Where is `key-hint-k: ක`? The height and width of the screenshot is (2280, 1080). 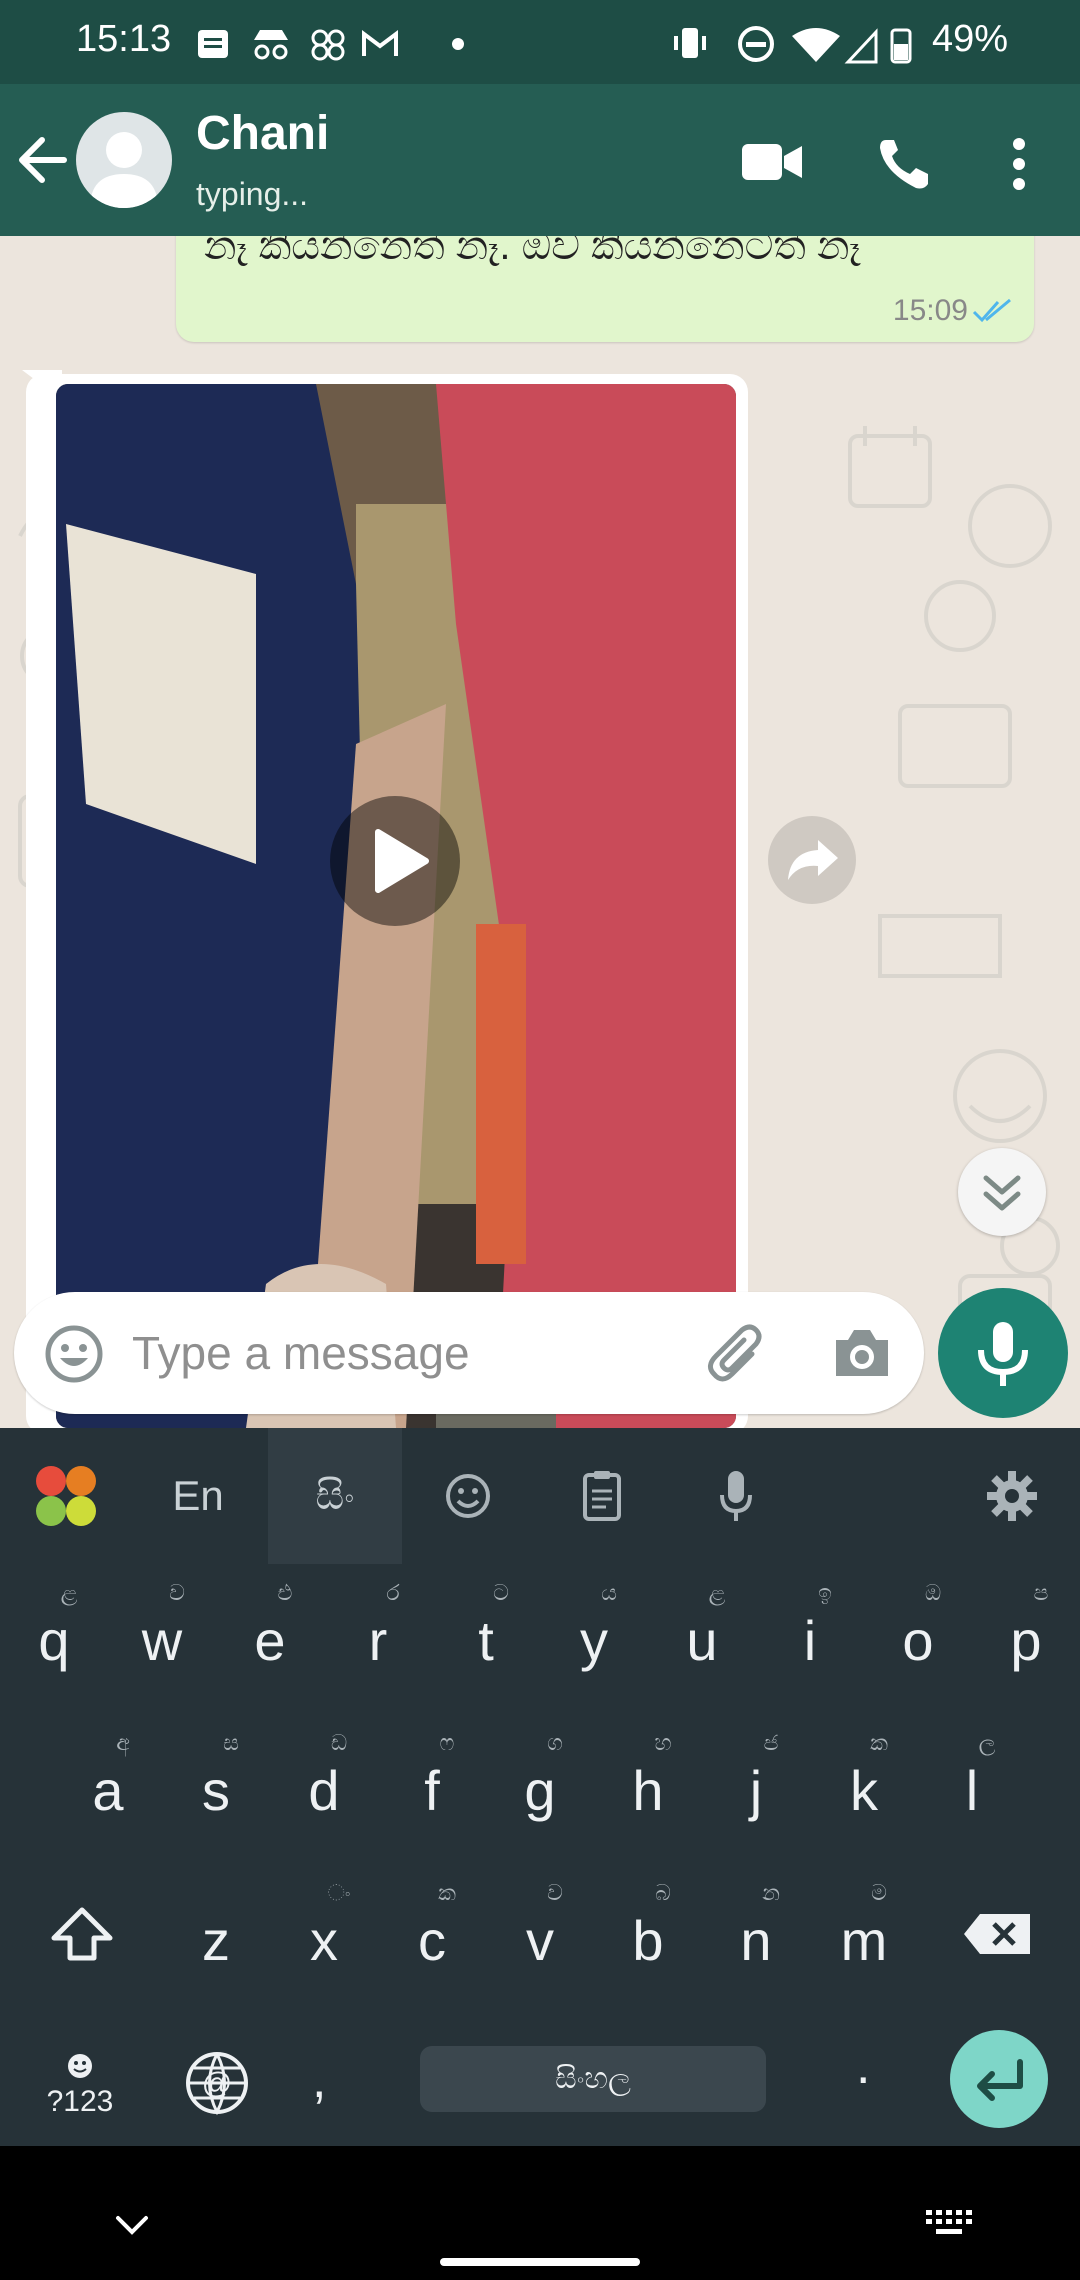 key-hint-k: ක is located at coordinates (879, 1742).